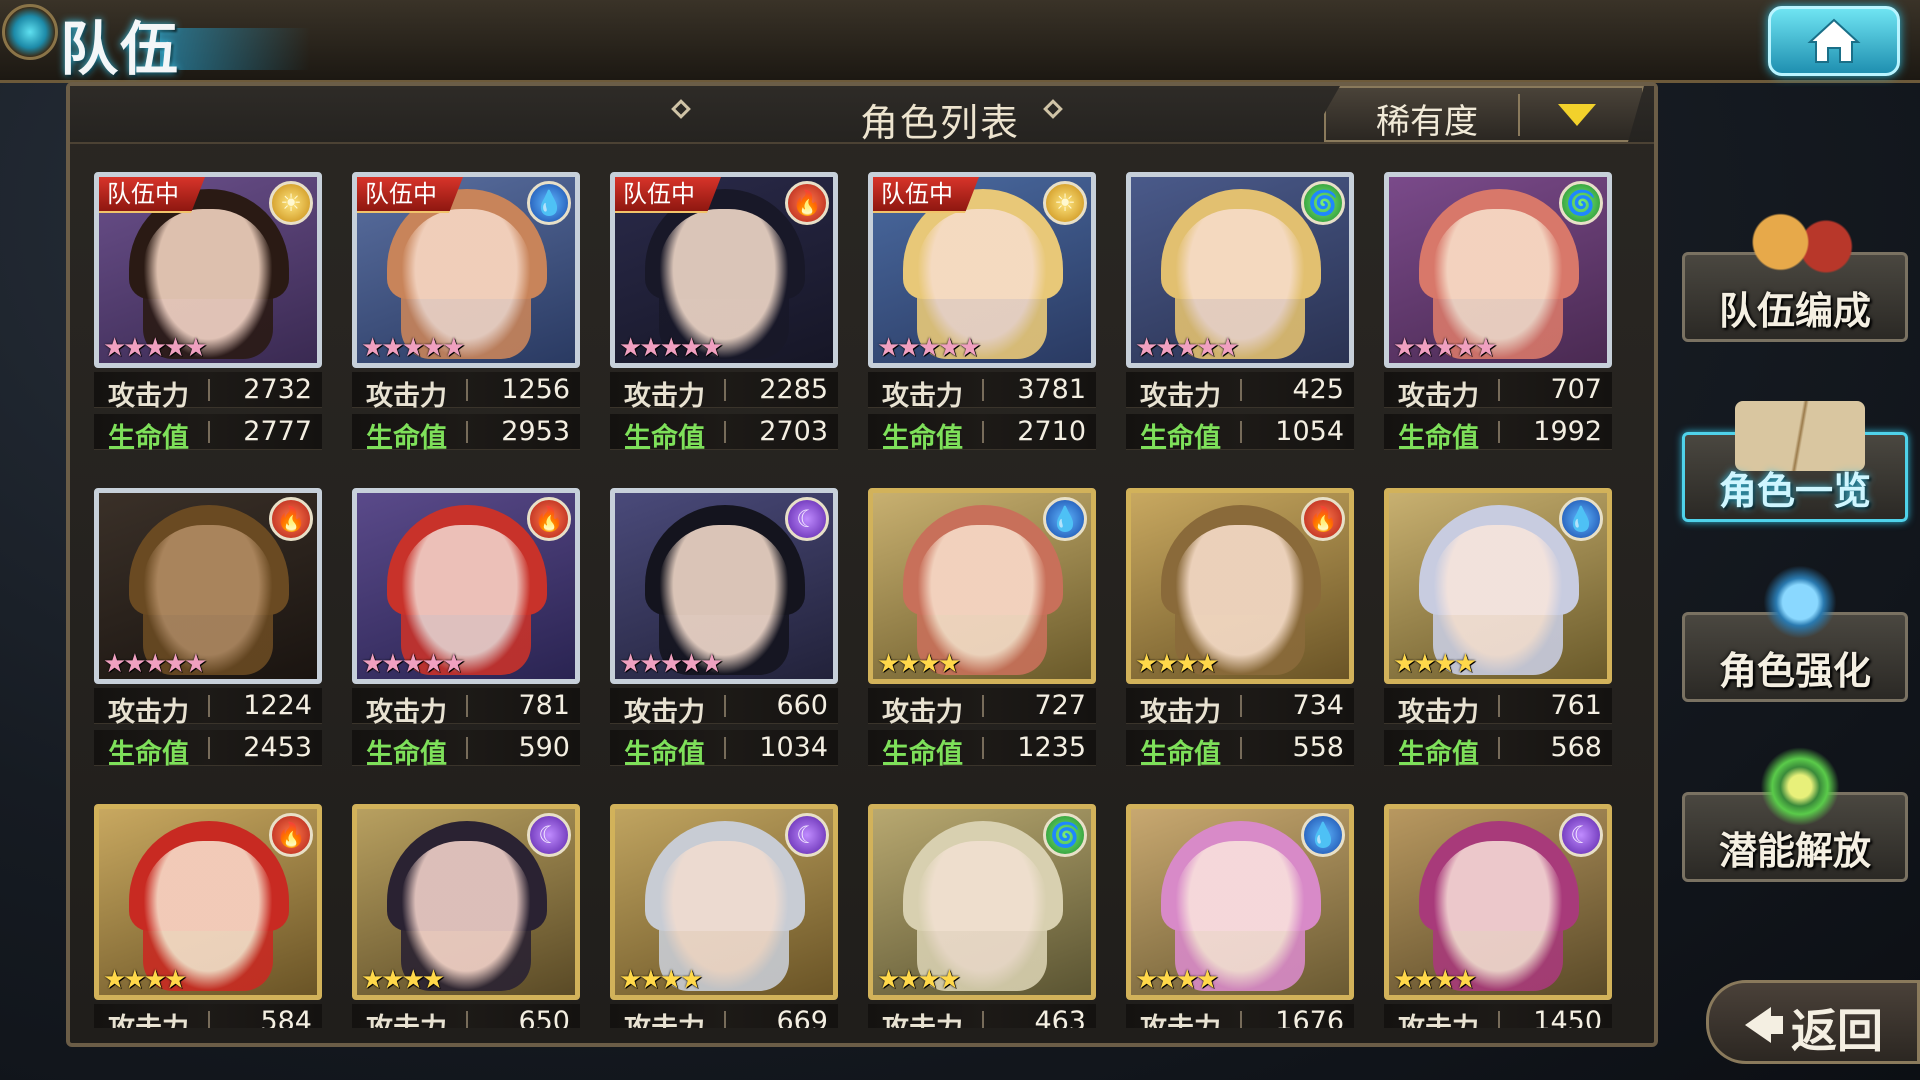 The image size is (1920, 1080). I want to click on character-card: 队伍中 ☀ ★★★★★ 攻击力 3781 生命值 2710, so click(982, 322).